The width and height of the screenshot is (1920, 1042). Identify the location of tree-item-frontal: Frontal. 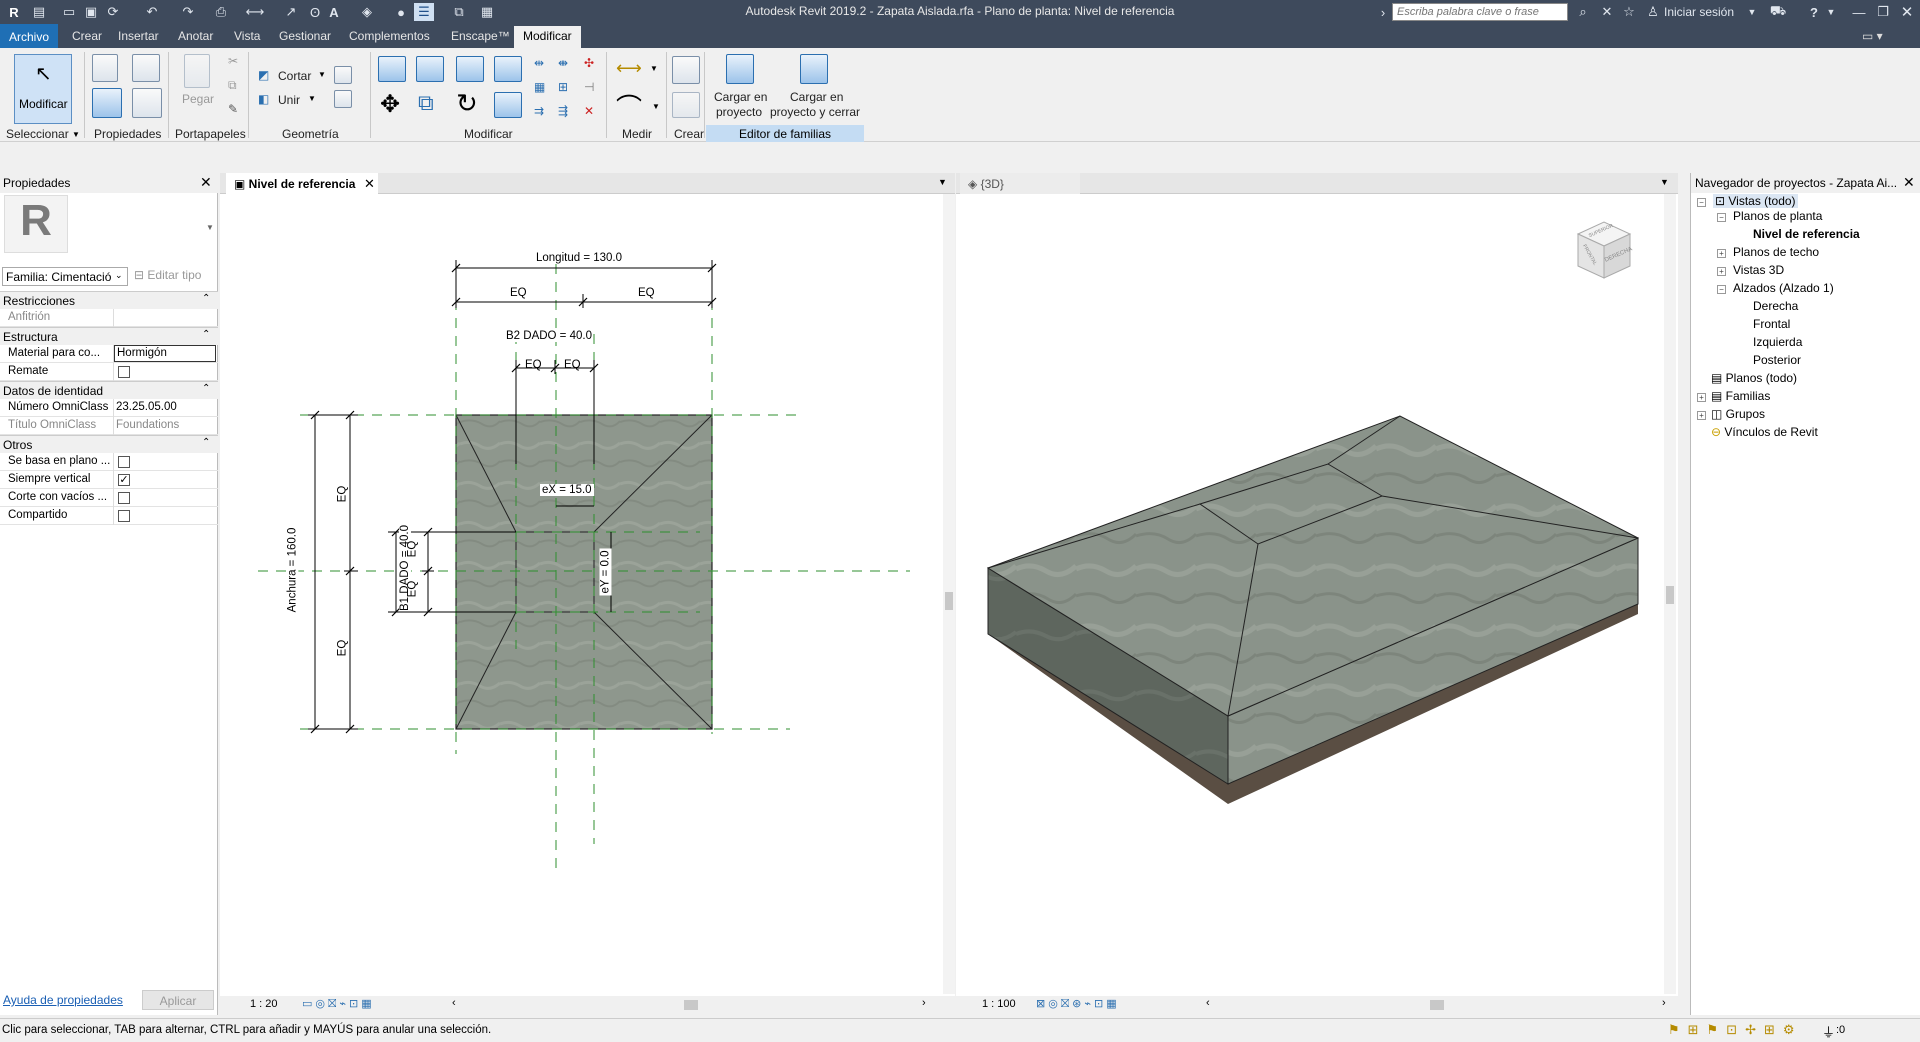
(1771, 324).